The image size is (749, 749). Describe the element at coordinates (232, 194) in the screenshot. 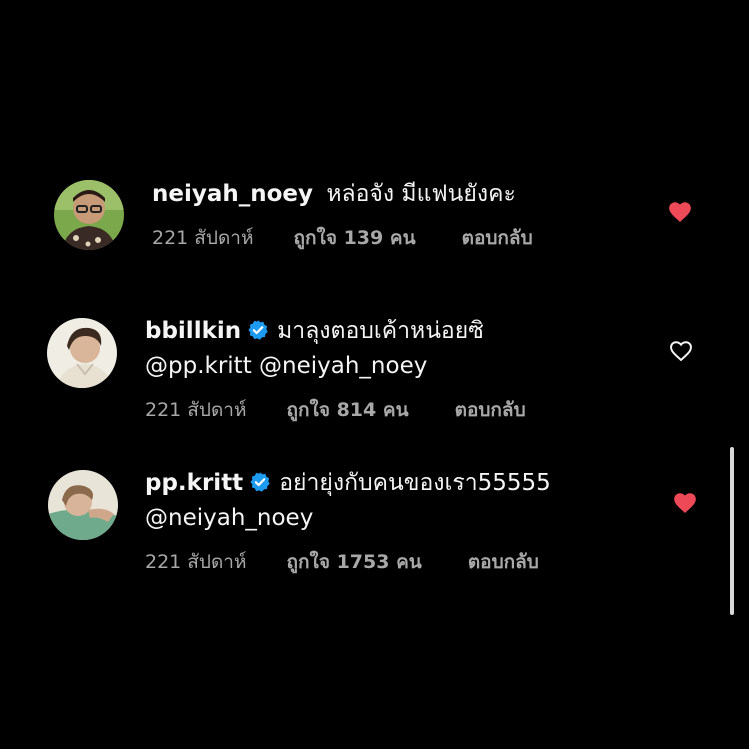

I see `username: neiyah_noey` at that location.